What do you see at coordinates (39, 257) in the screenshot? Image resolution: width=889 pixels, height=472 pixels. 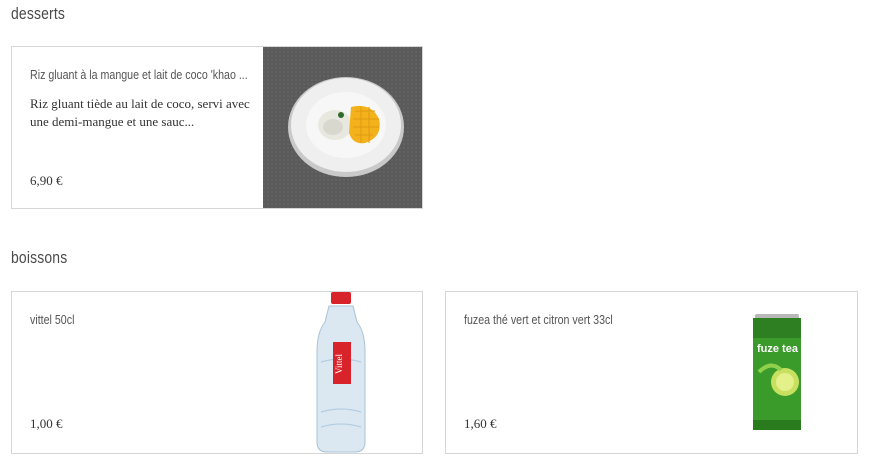 I see `section-title-boissons: boissons` at bounding box center [39, 257].